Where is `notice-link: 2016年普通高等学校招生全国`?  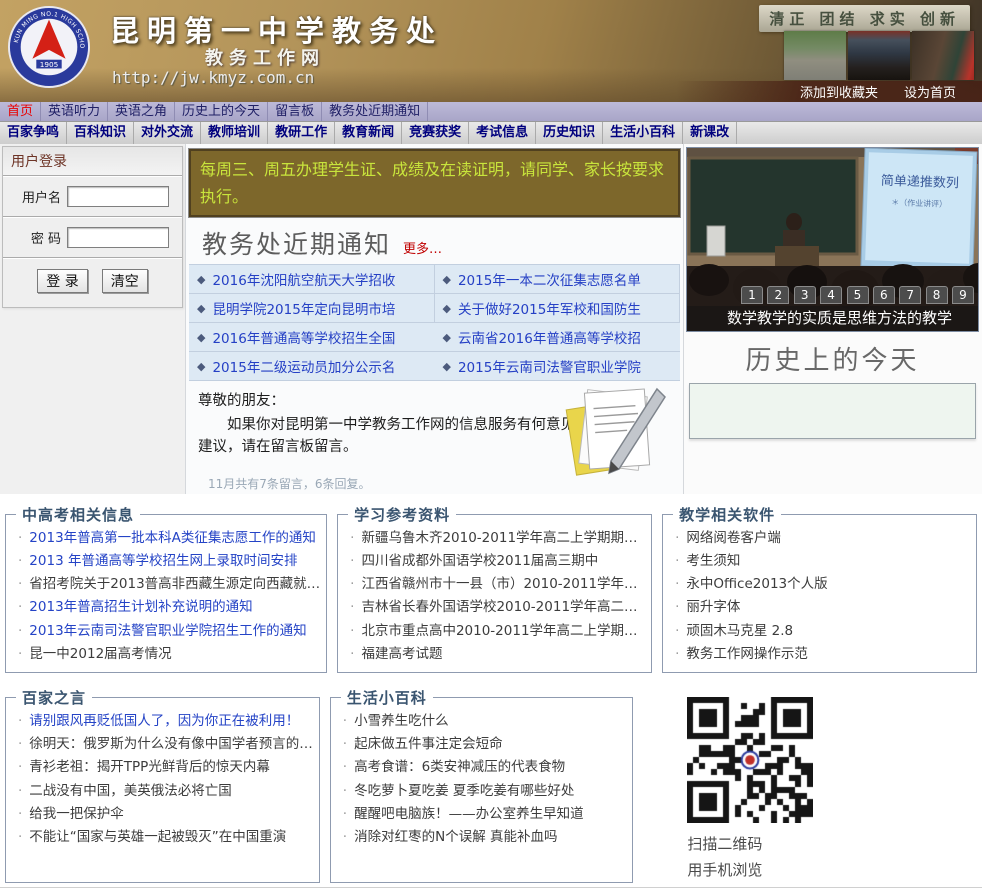 notice-link: 2016年普通高等学校招生全国 is located at coordinates (303, 337).